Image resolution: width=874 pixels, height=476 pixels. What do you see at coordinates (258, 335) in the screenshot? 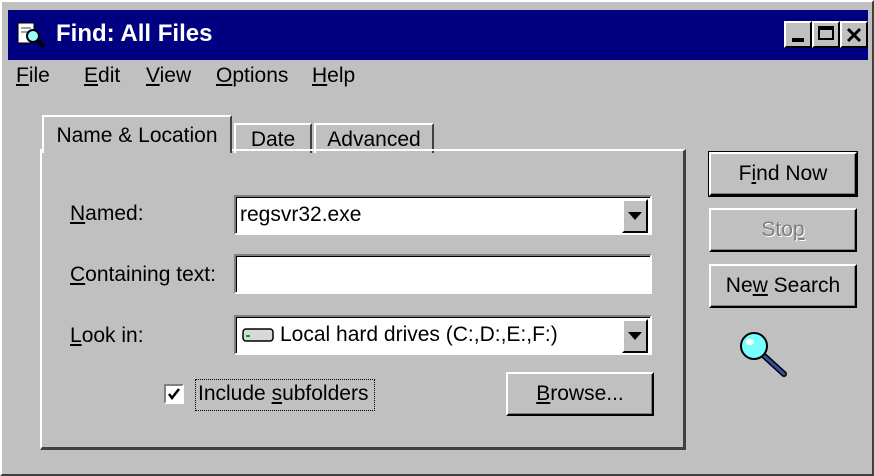
I see `hard-drive-icon` at bounding box center [258, 335].